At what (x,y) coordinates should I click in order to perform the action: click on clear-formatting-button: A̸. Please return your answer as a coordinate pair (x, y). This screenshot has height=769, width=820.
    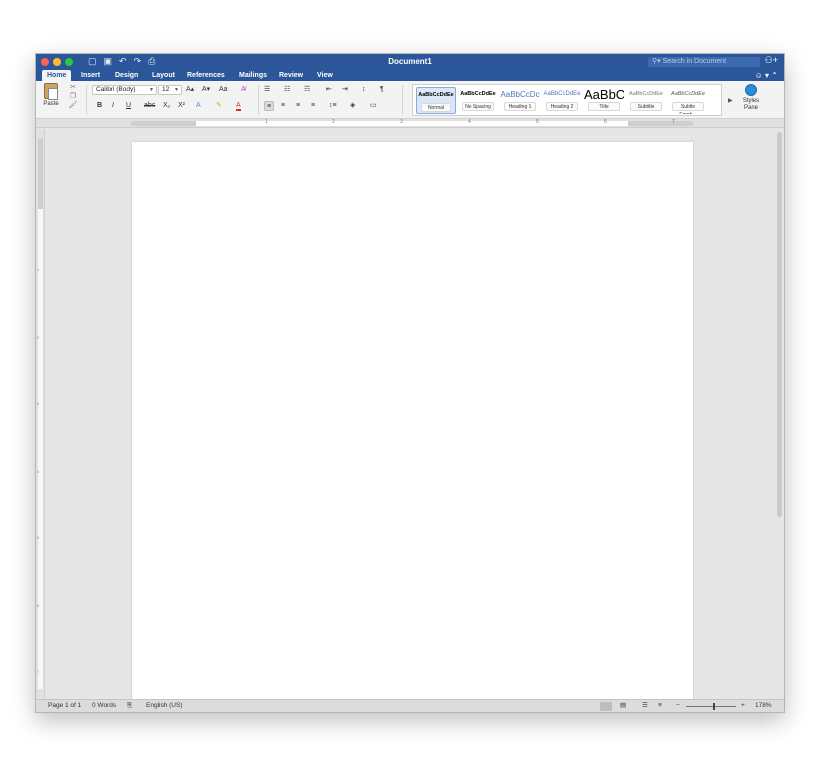
    Looking at the image, I should click on (243, 90).